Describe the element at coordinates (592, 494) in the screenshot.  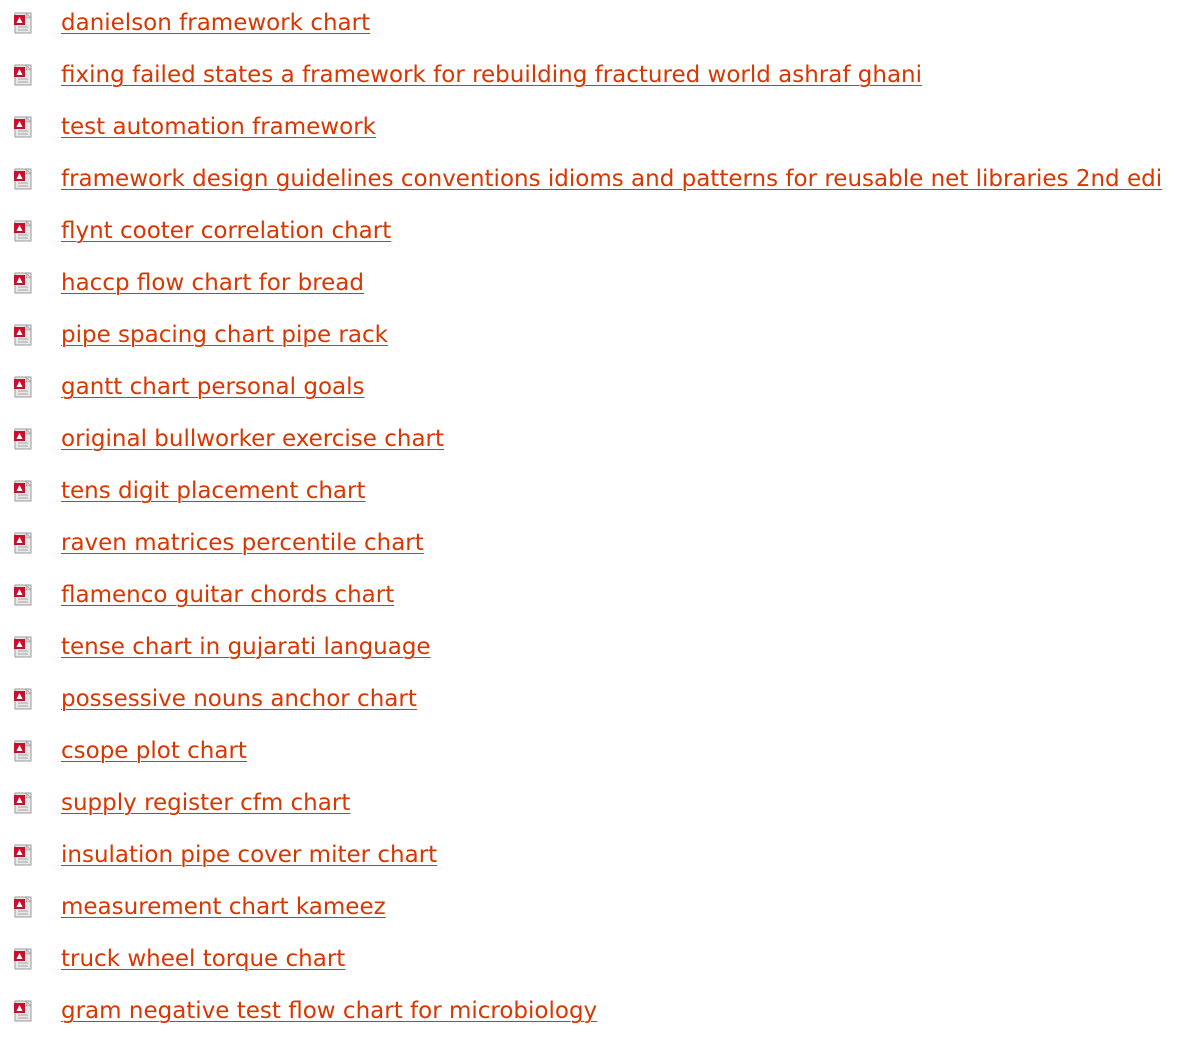
I see `list-item: tens digit placement chart` at that location.